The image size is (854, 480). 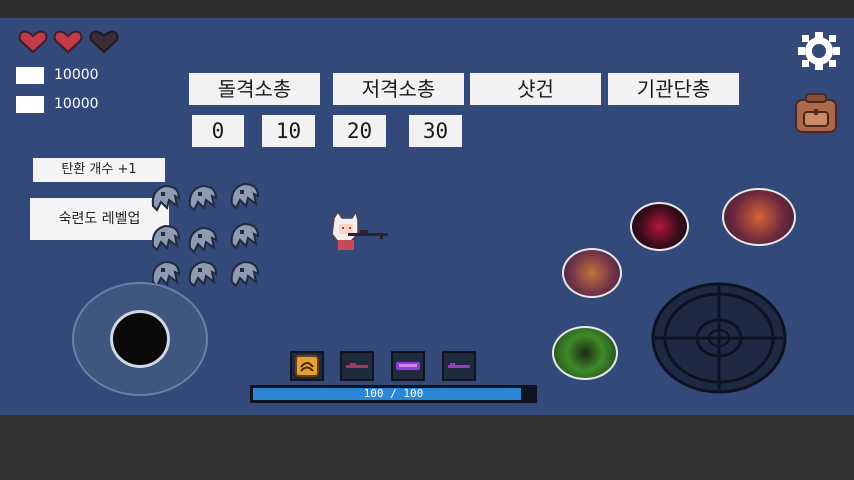 I want to click on rifle-slot-icon, so click(x=357, y=365).